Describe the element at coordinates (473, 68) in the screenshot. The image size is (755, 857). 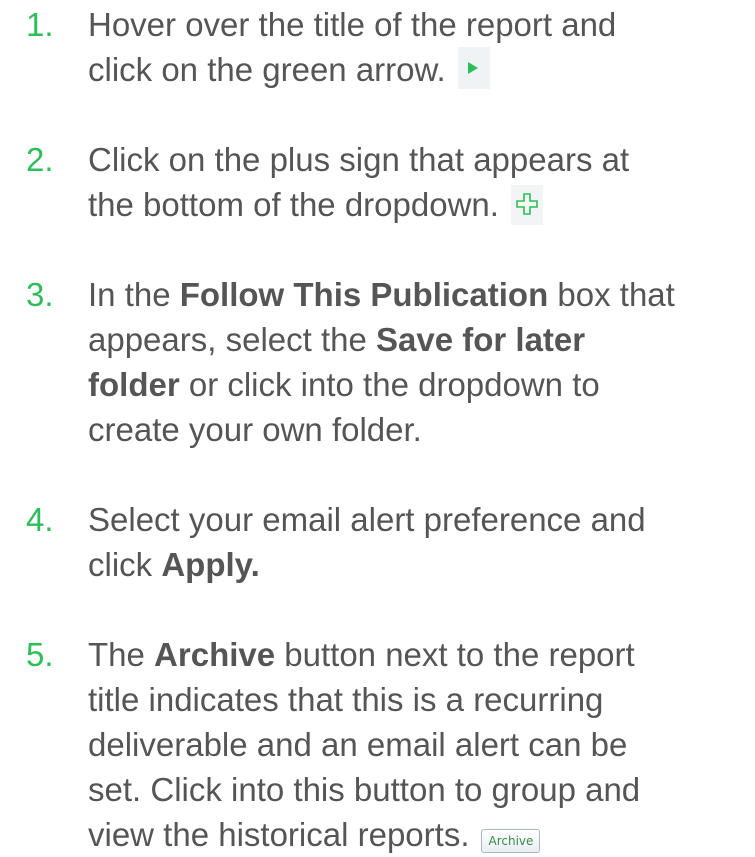
I see `green-arrow-icon` at that location.